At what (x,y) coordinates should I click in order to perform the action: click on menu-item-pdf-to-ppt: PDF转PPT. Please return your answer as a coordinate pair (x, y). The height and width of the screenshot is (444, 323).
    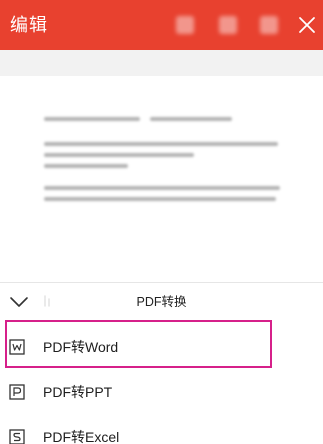
    Looking at the image, I should click on (161, 392).